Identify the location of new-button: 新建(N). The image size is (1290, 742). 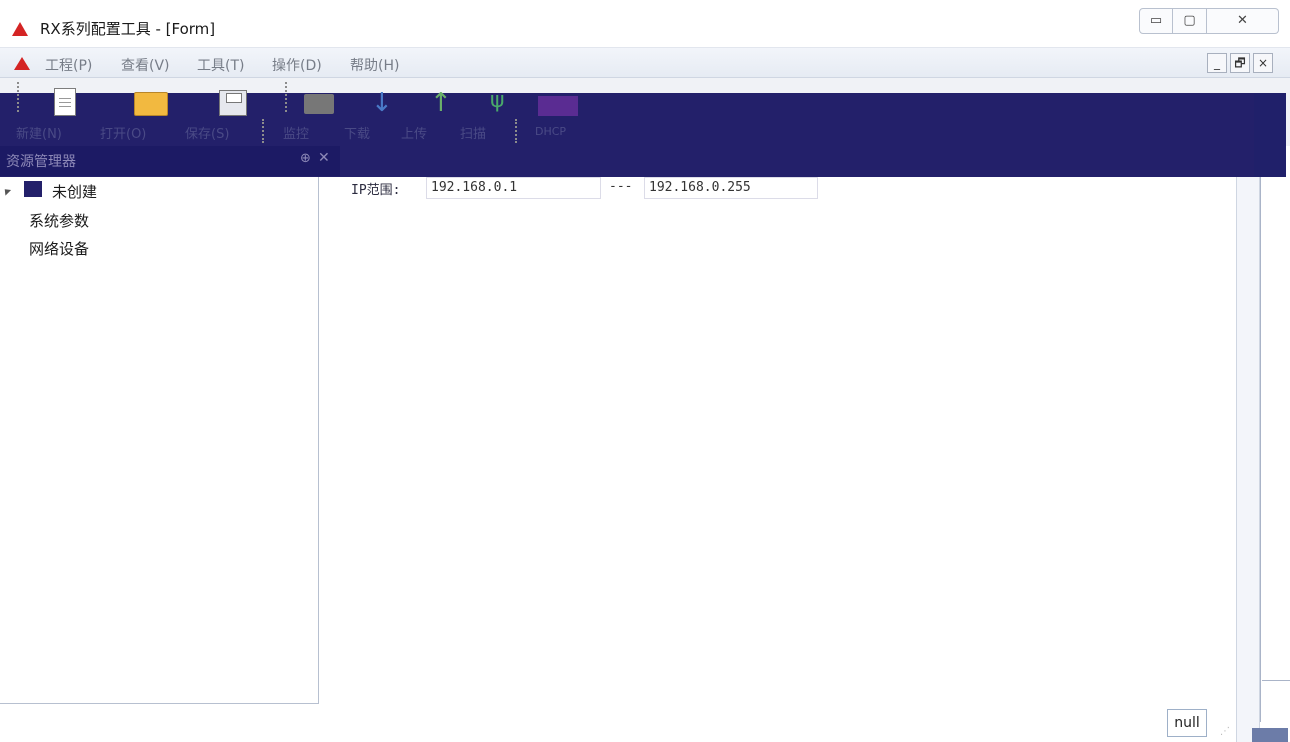
(39, 132).